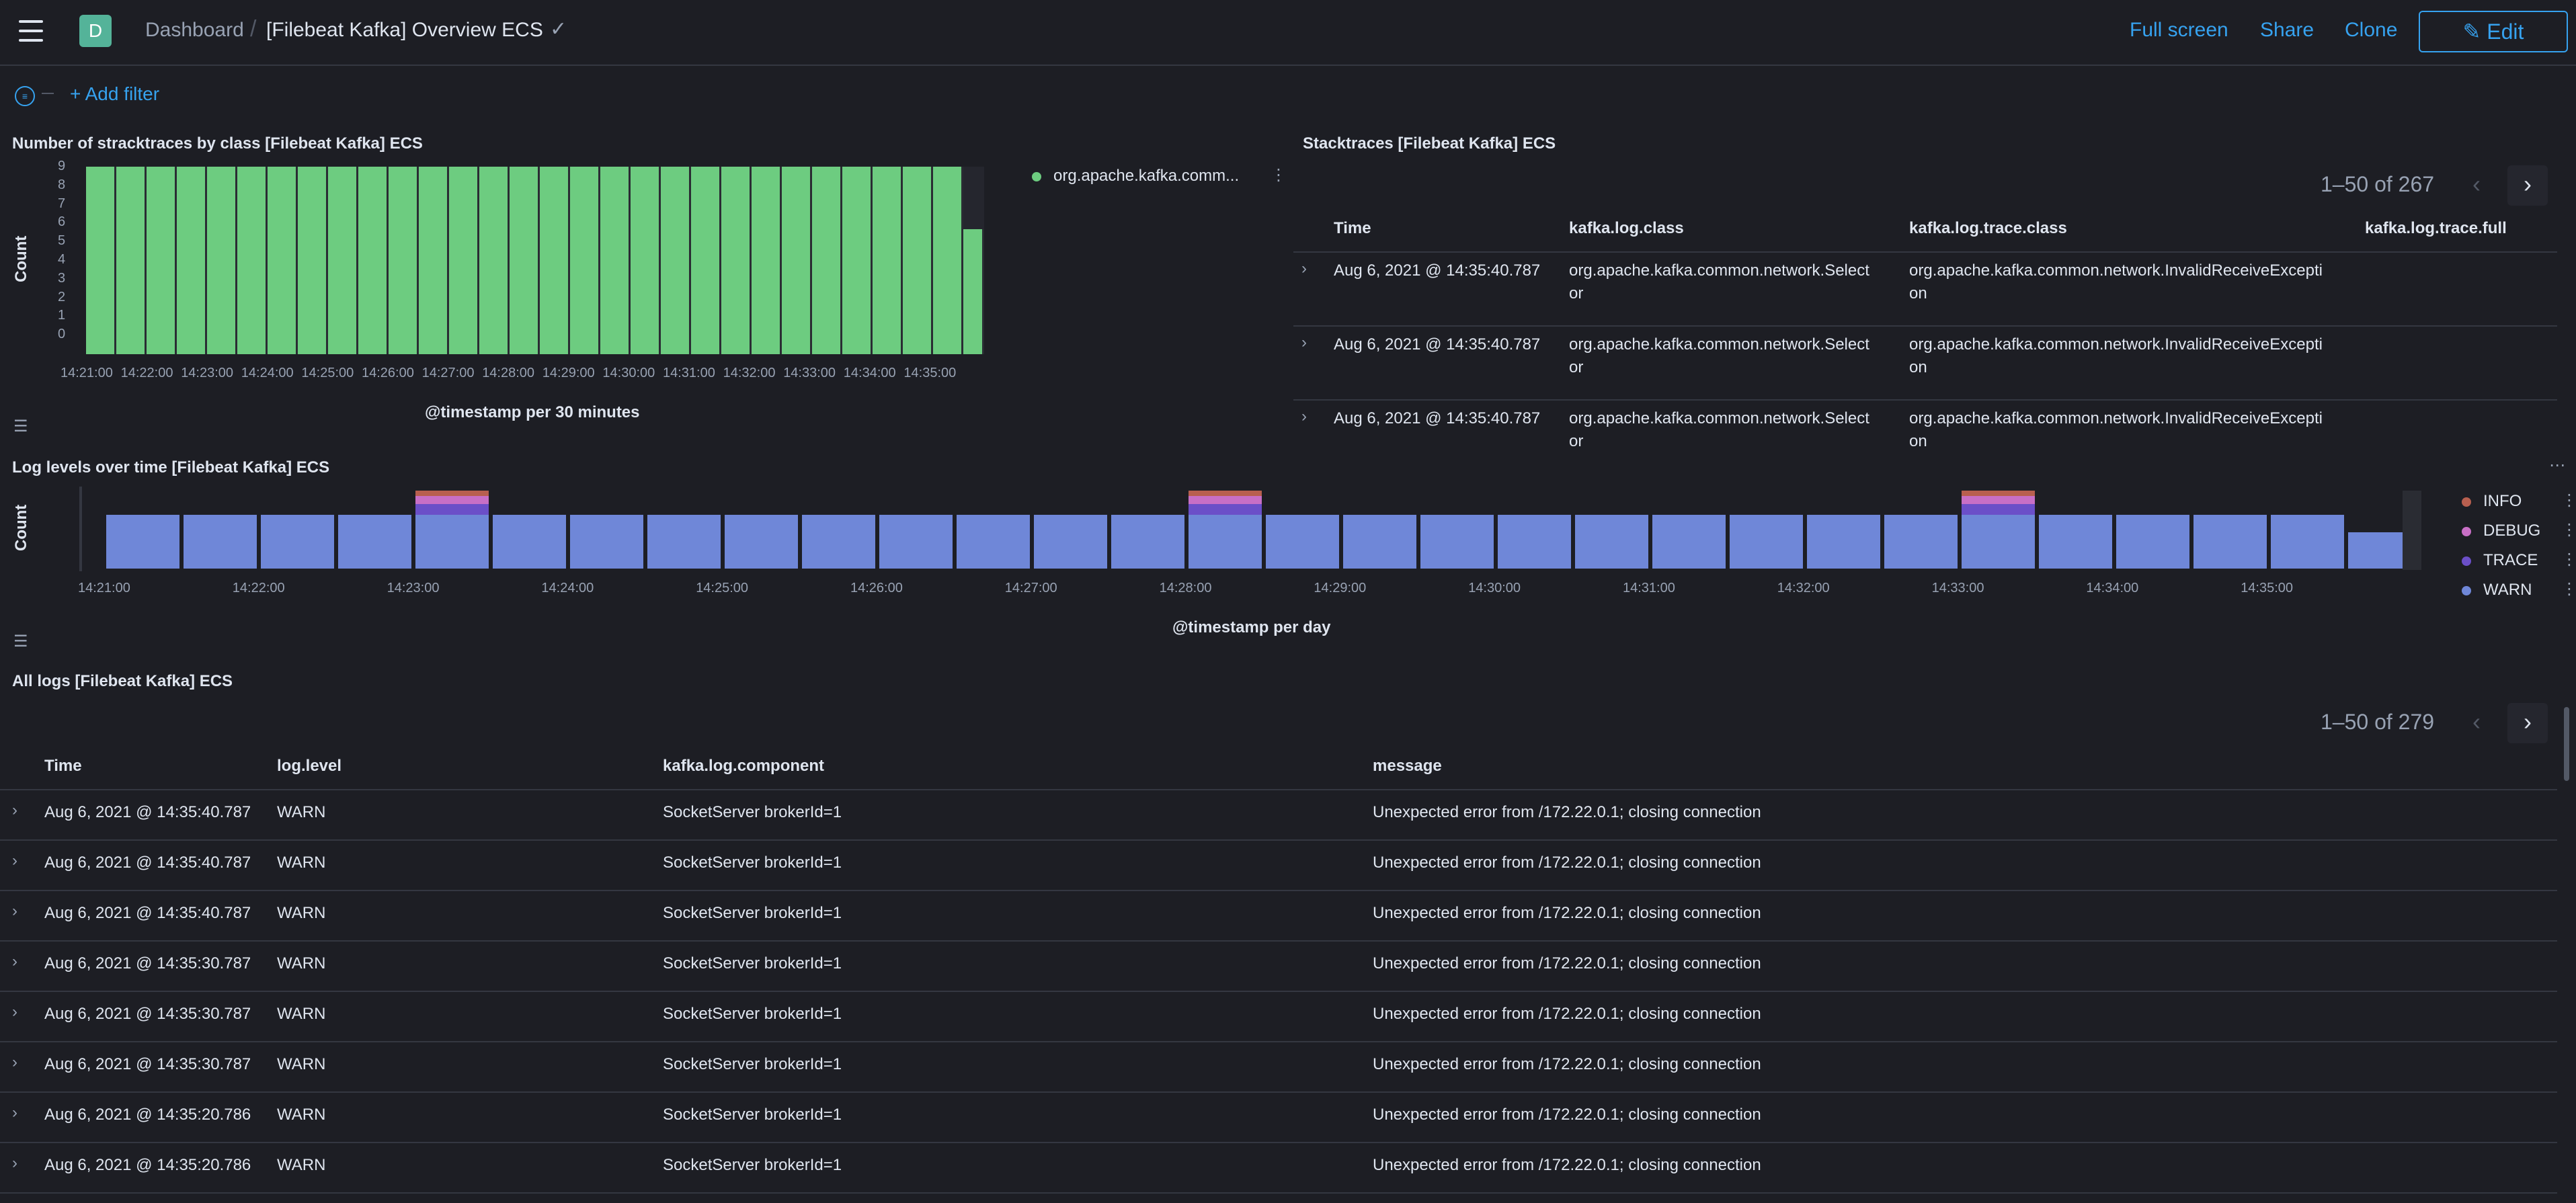  I want to click on add-filter-button: + Add filter, so click(114, 94).